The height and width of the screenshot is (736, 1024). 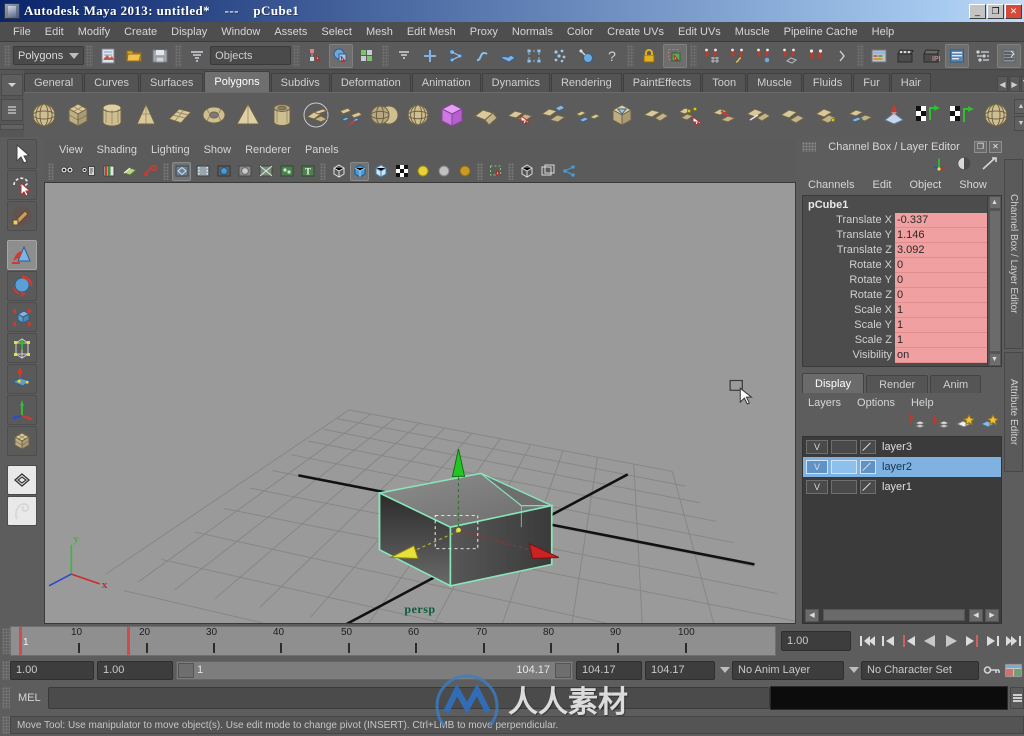 I want to click on viewport-menu-renderer: Renderer, so click(x=268, y=150).